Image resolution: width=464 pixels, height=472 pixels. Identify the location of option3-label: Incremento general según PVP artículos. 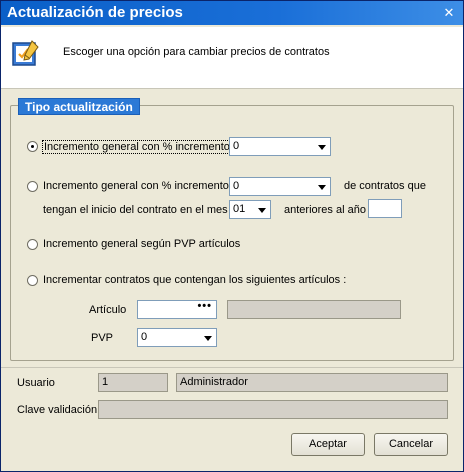
(141, 244).